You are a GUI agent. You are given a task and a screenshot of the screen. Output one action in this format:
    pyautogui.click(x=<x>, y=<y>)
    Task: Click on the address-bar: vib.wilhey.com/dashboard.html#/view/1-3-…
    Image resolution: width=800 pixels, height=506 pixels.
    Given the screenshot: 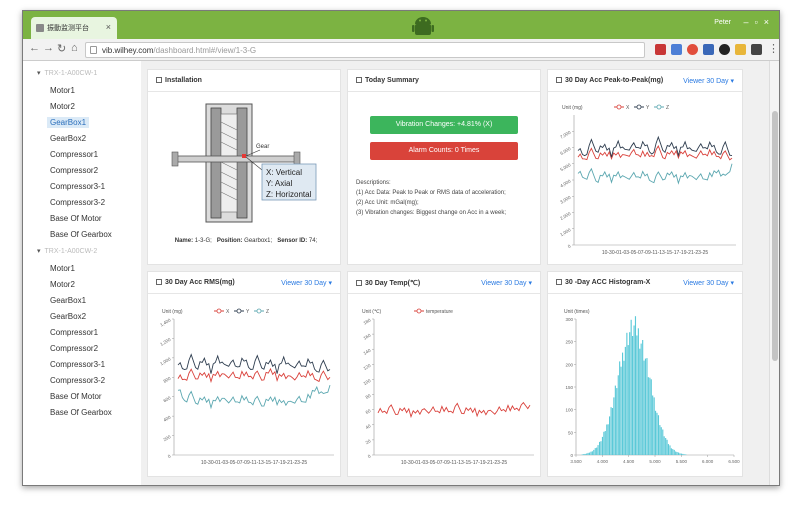 What is the action you would take?
    pyautogui.click(x=365, y=50)
    